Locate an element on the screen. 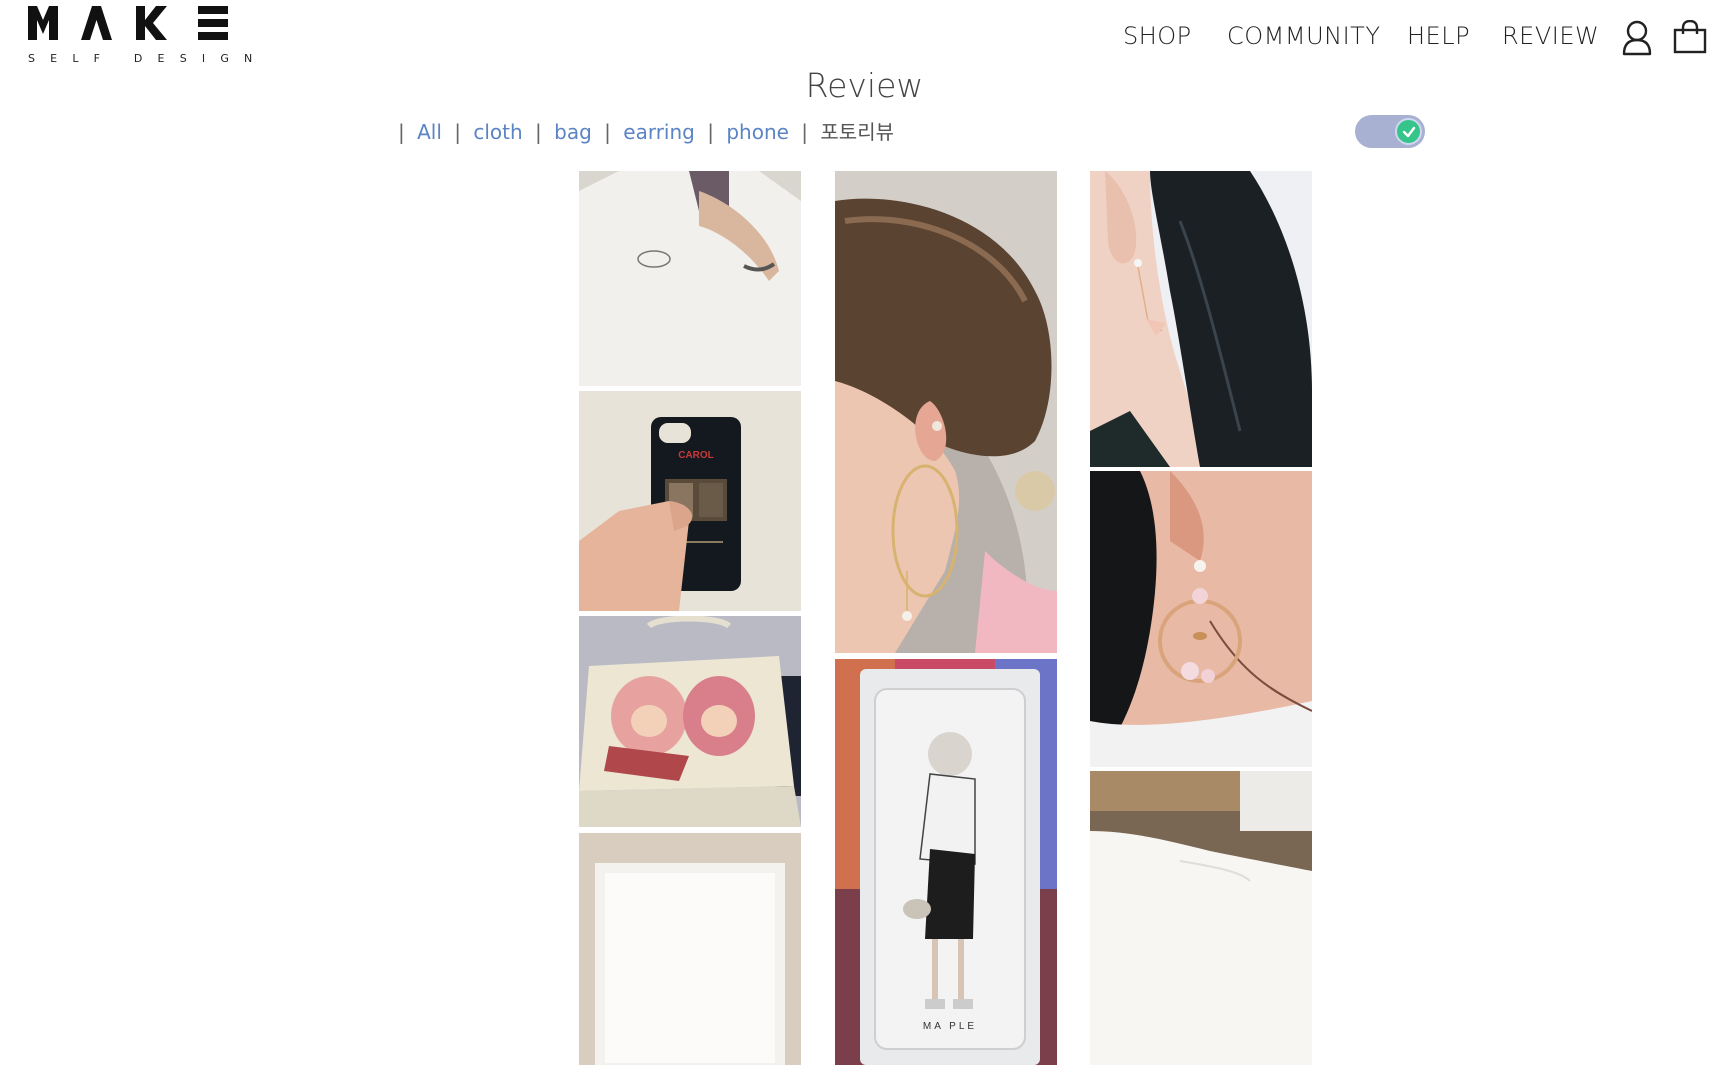 This screenshot has height=1065, width=1729. toggle-knob is located at coordinates (1408, 131).